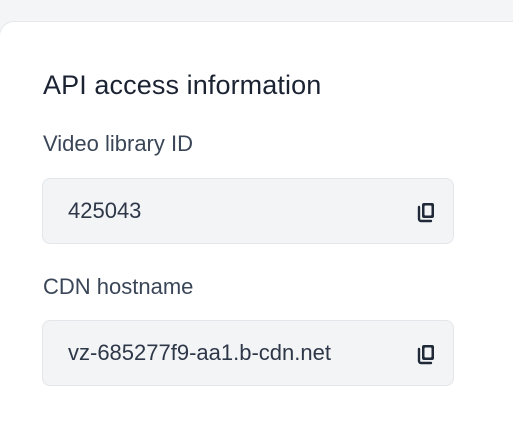 The width and height of the screenshot is (513, 422). What do you see at coordinates (118, 143) in the screenshot?
I see `video-library-id-label: Video library ID` at bounding box center [118, 143].